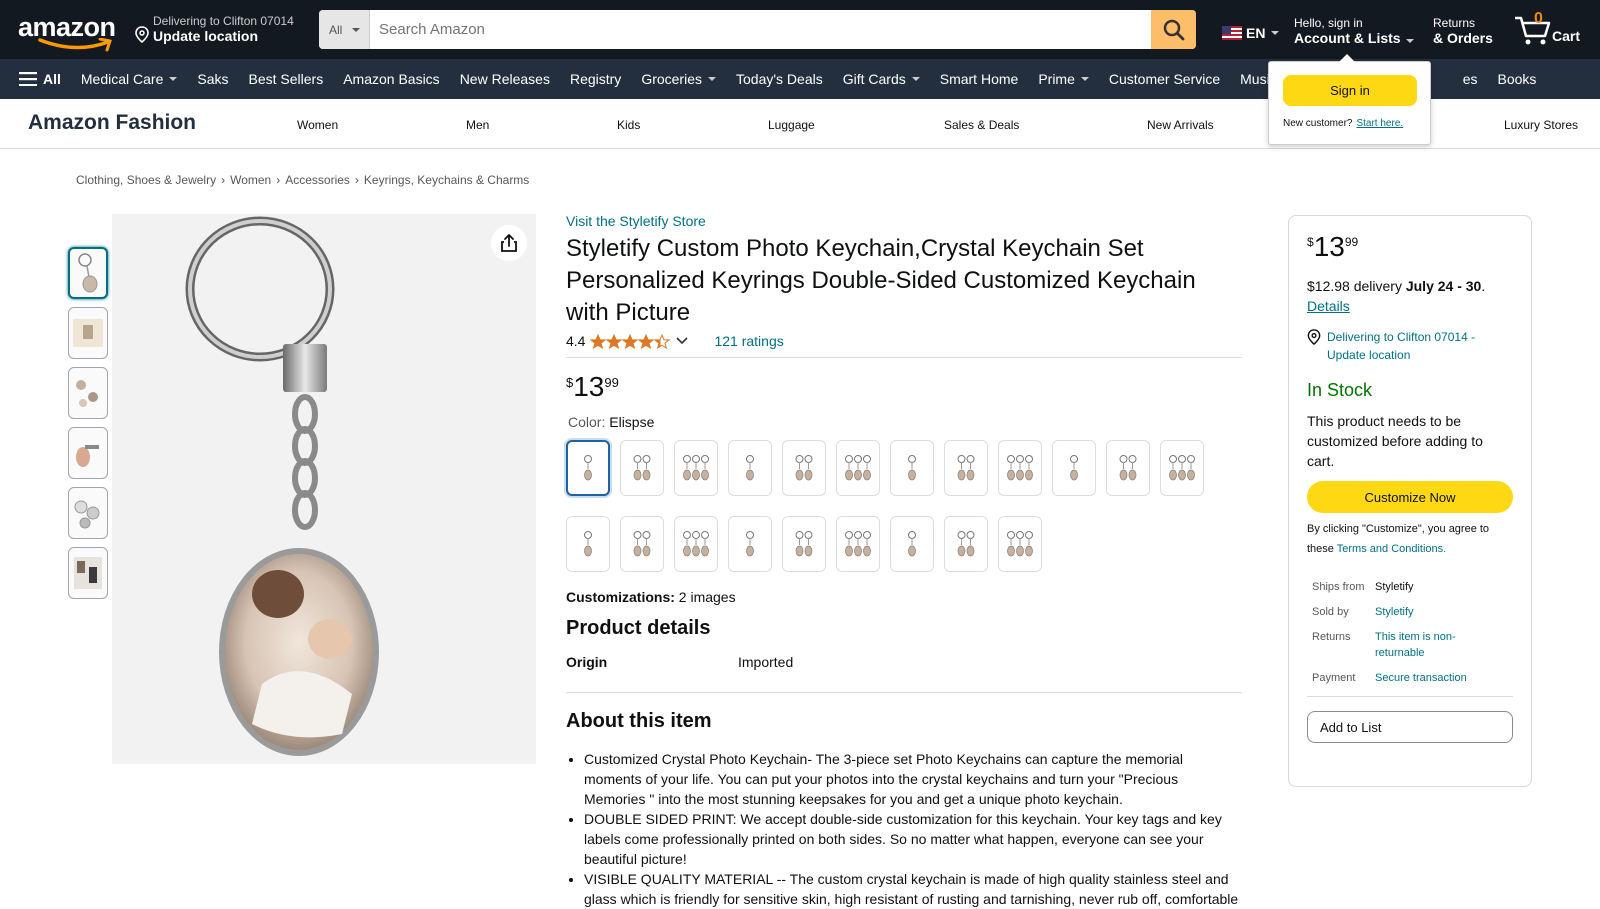 The height and width of the screenshot is (909, 1600). I want to click on image-thumbnail-icon, so click(88, 333).